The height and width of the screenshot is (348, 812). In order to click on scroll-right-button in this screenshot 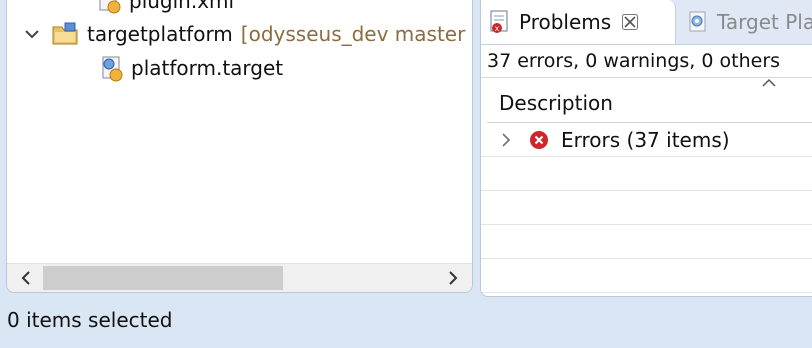, I will do `click(453, 278)`.